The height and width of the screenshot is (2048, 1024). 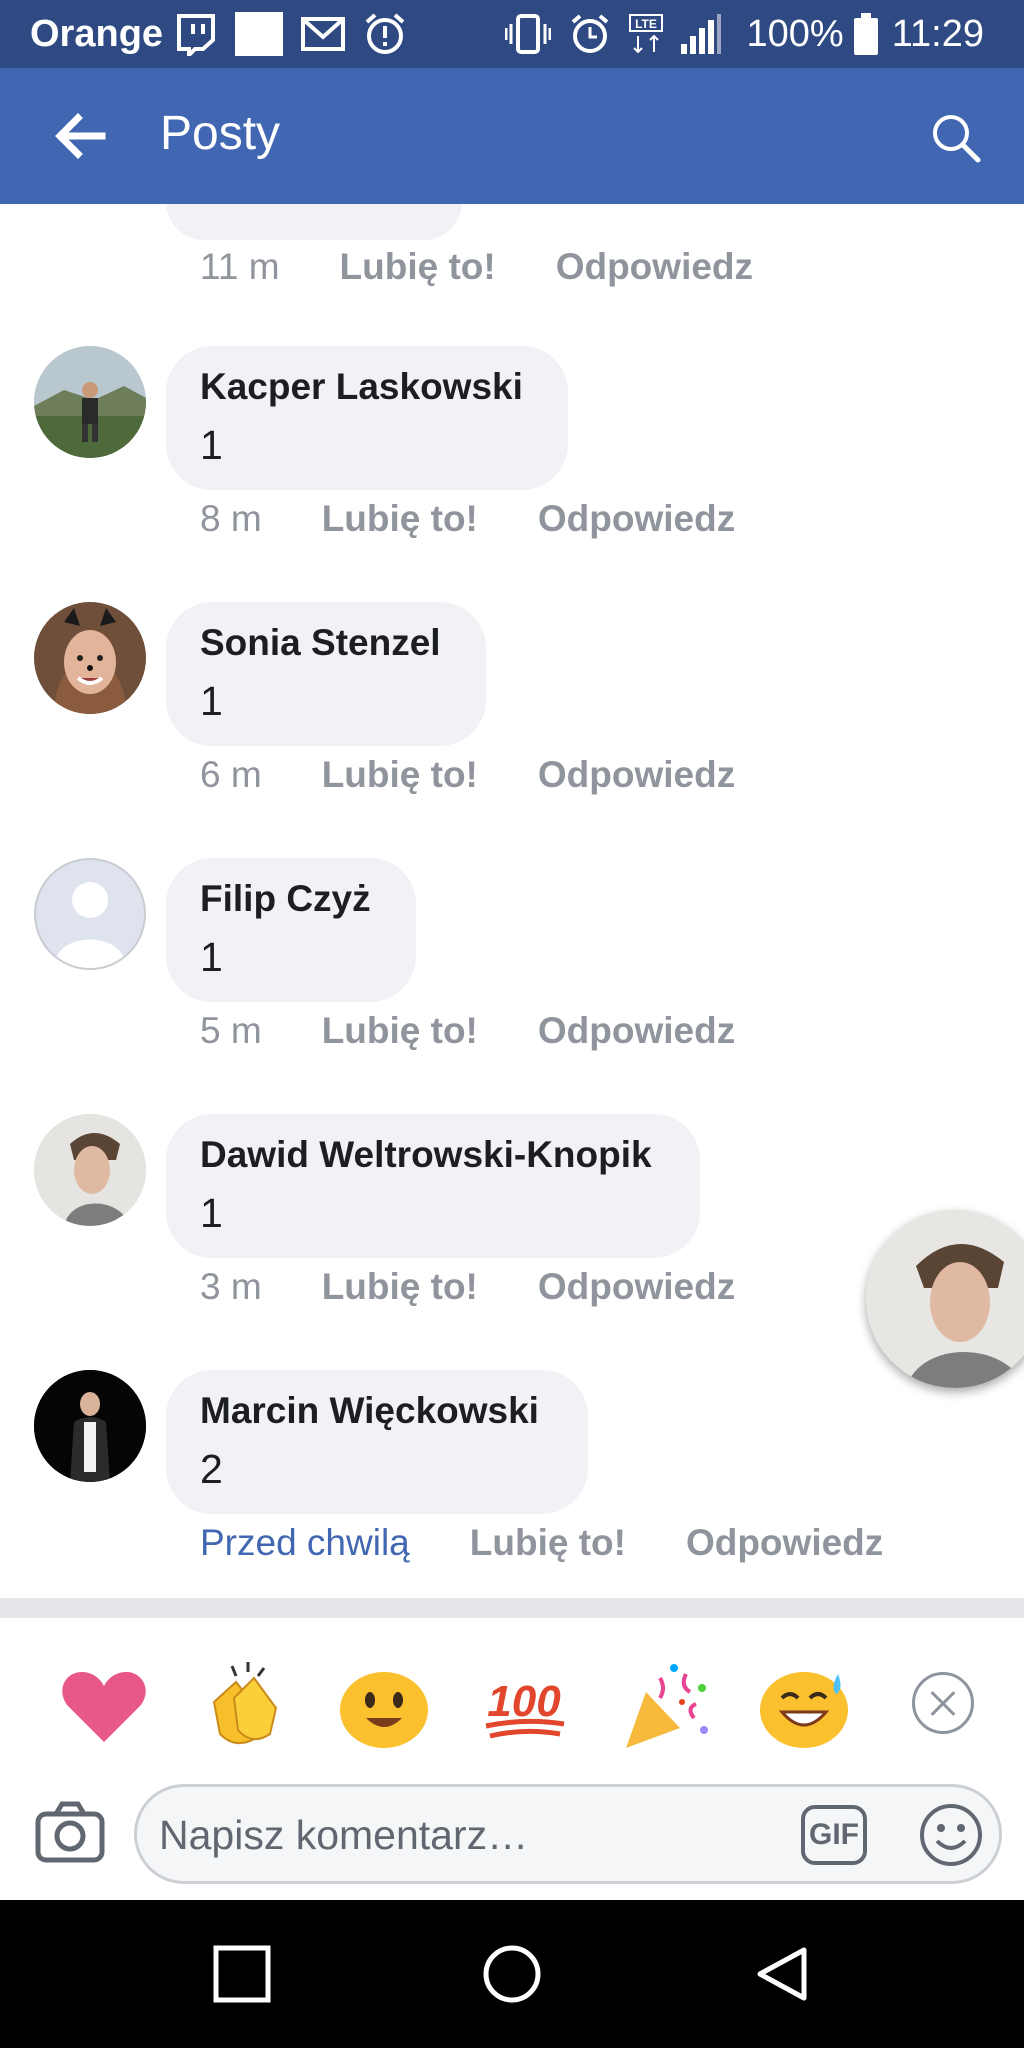 What do you see at coordinates (196, 34) in the screenshot?
I see `twitch-icon` at bounding box center [196, 34].